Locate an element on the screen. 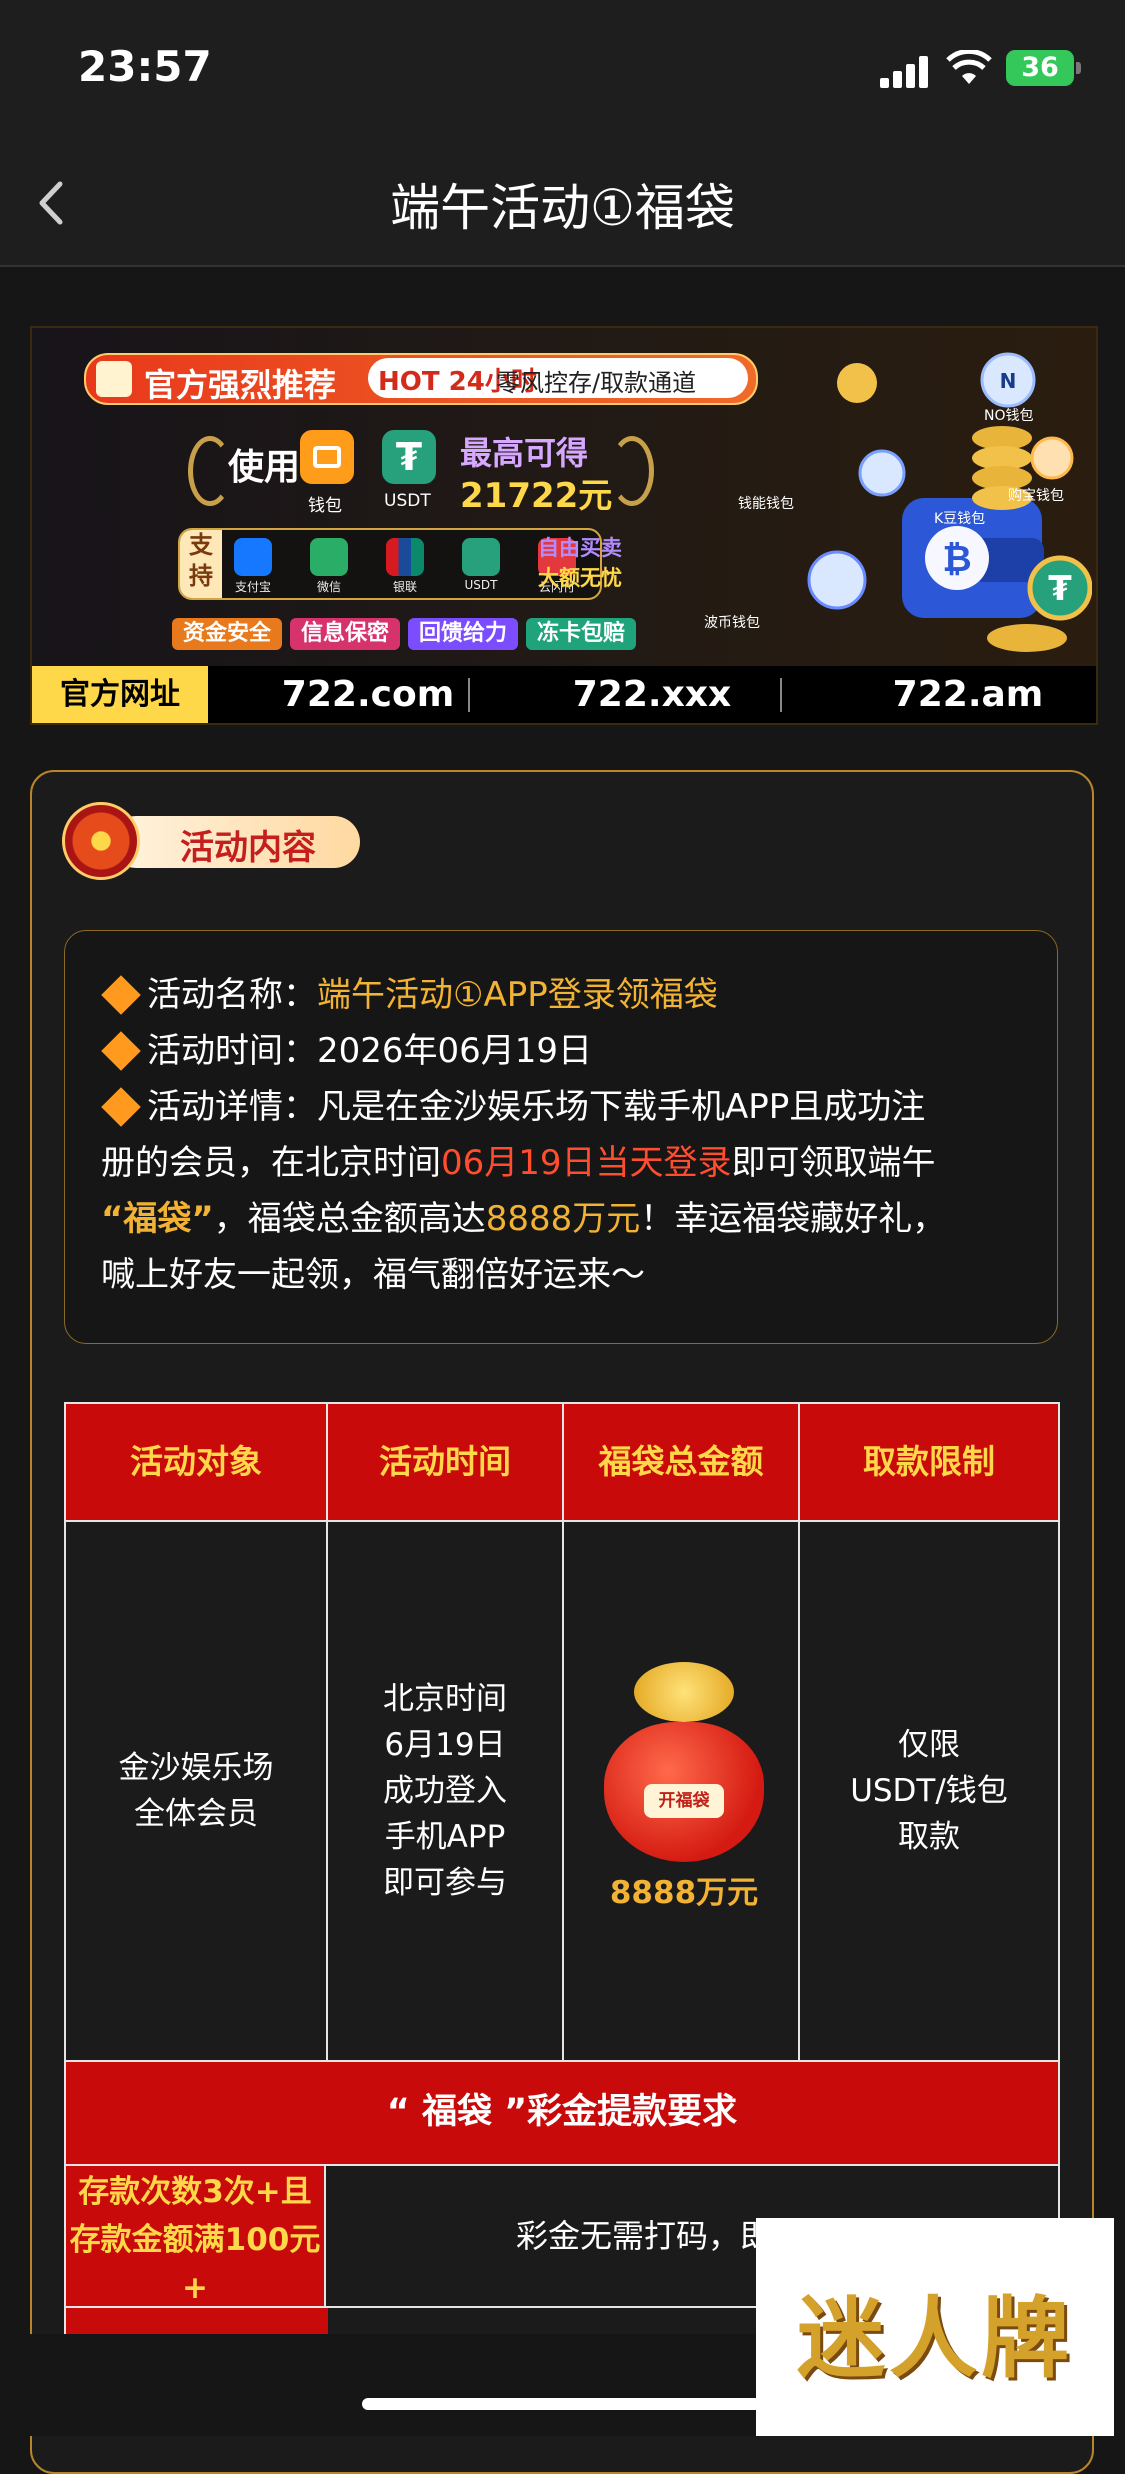 The width and height of the screenshot is (1125, 2474). cell-text: 全体会员 is located at coordinates (196, 1814).